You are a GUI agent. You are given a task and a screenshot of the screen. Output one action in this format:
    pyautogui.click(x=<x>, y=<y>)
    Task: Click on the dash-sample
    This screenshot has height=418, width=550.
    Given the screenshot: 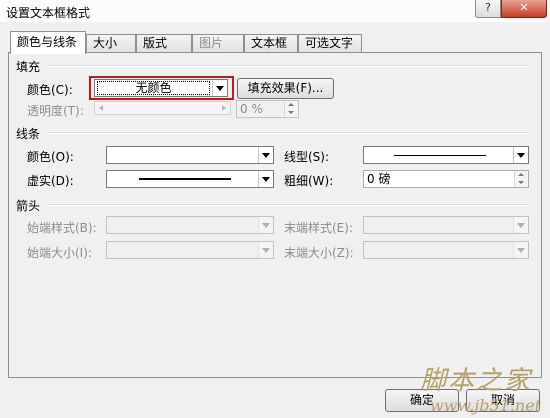 What is the action you would take?
    pyautogui.click(x=185, y=179)
    